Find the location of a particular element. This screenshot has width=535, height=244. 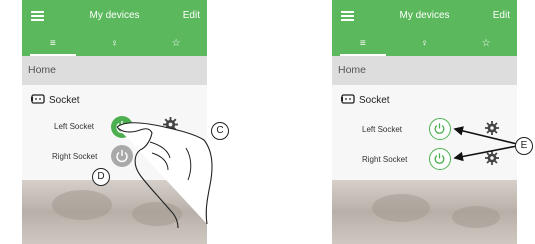

callout-arrows is located at coordinates (485, 144).